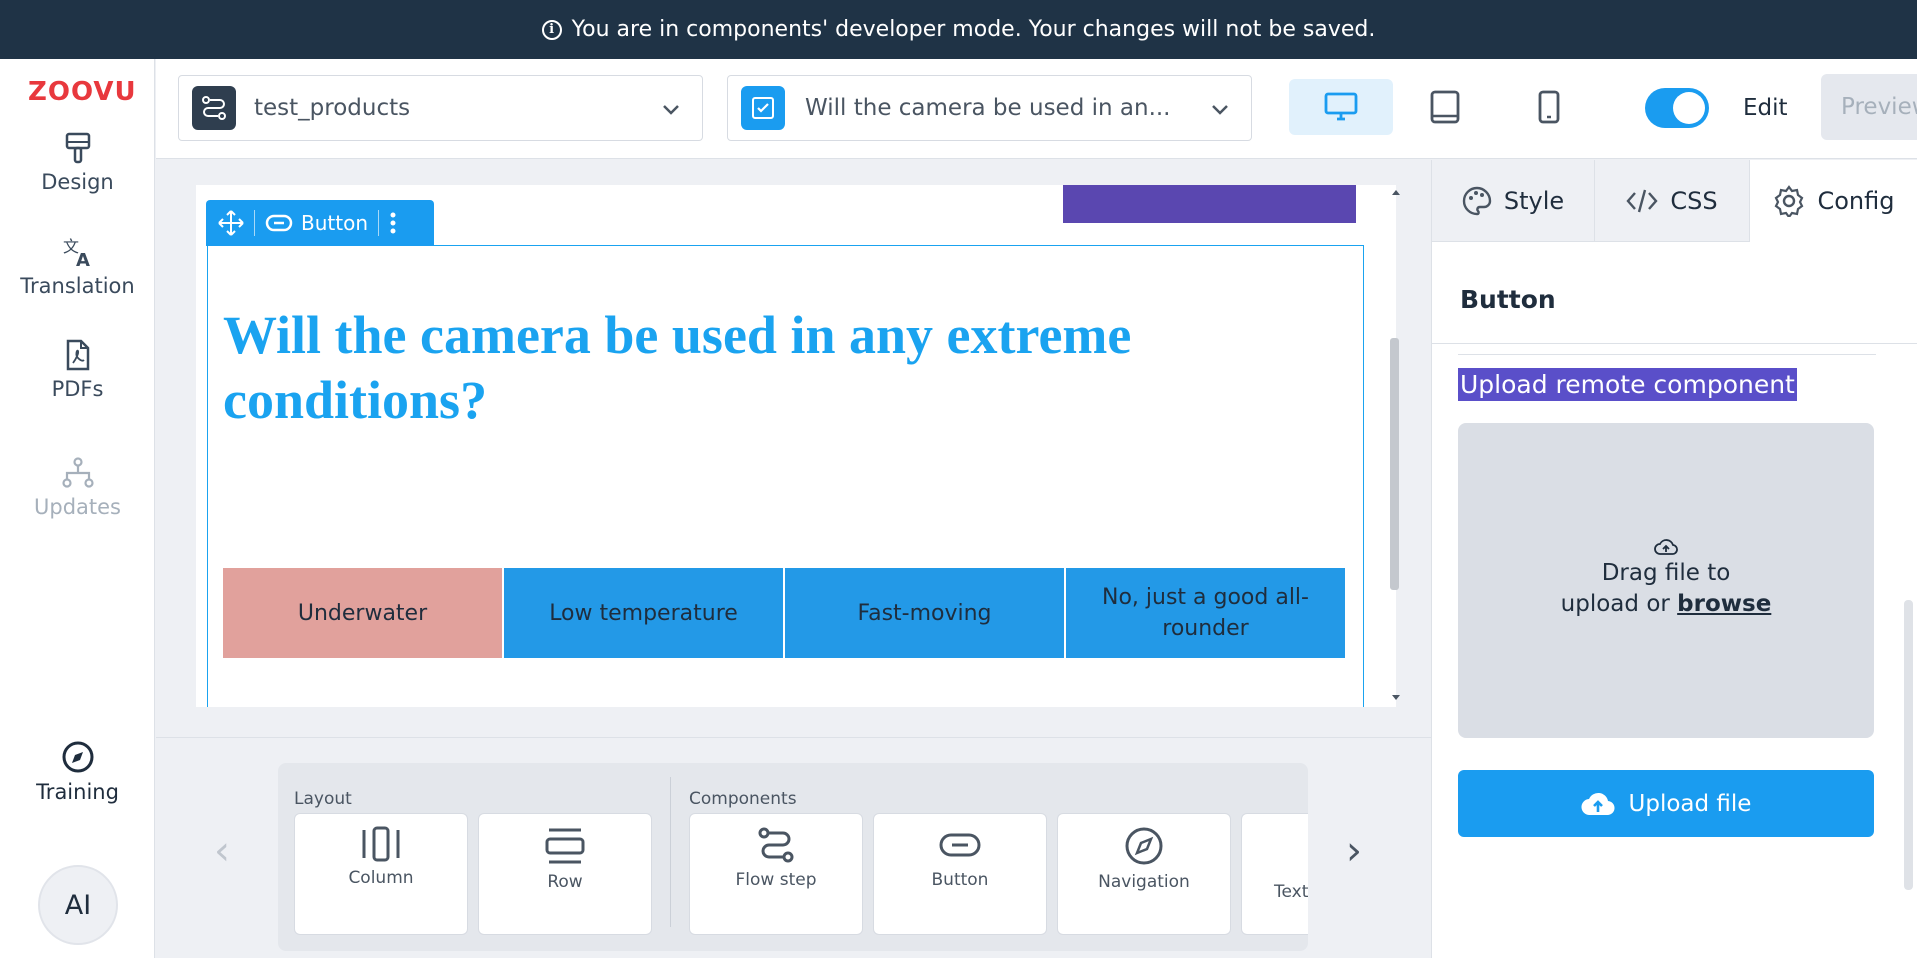 This screenshot has width=1917, height=958. I want to click on gear-icon, so click(1789, 201).